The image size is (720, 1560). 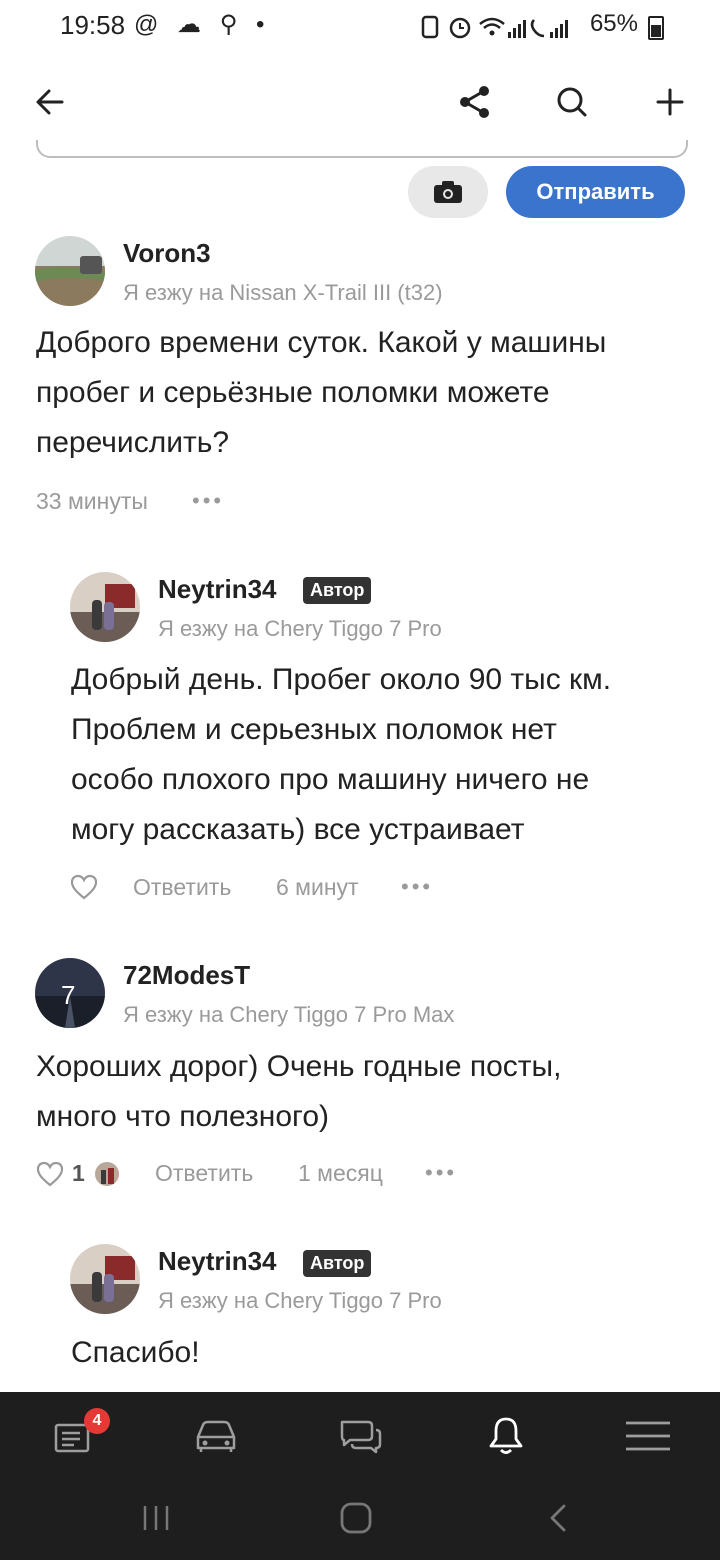 I want to click on share-button, so click(x=475, y=102).